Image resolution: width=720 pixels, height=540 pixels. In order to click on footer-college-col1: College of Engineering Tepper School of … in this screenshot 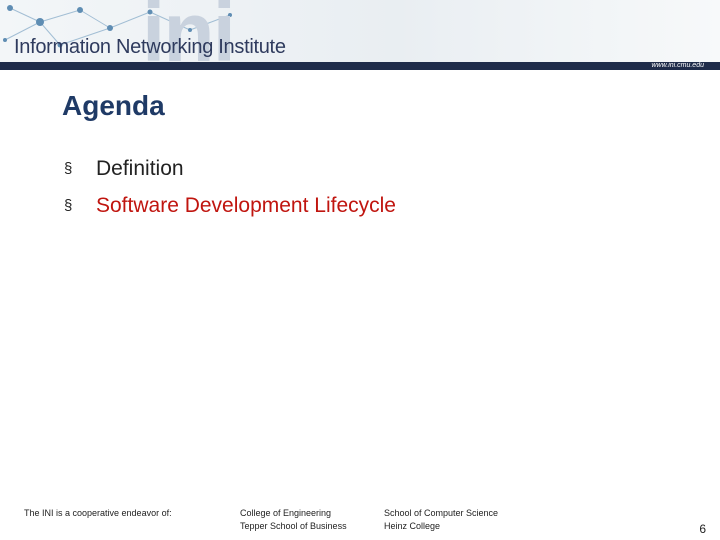, I will do `click(293, 520)`.